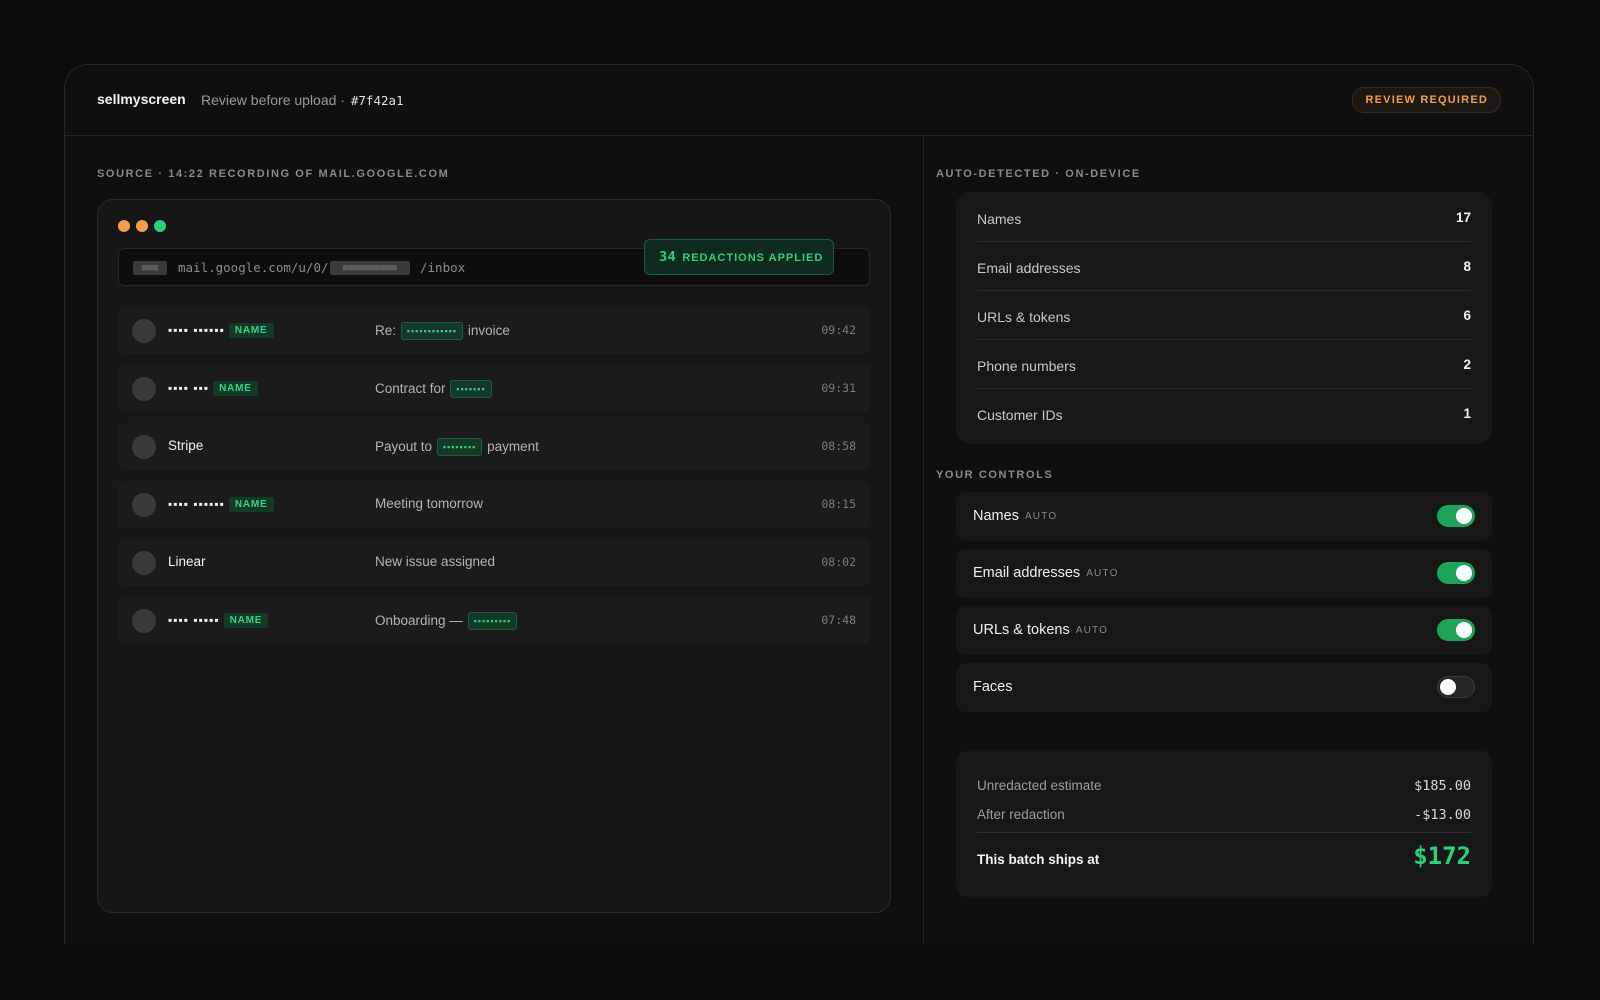 The width and height of the screenshot is (1600, 1000). Describe the element at coordinates (513, 446) in the screenshot. I see `subject-text: payment` at that location.